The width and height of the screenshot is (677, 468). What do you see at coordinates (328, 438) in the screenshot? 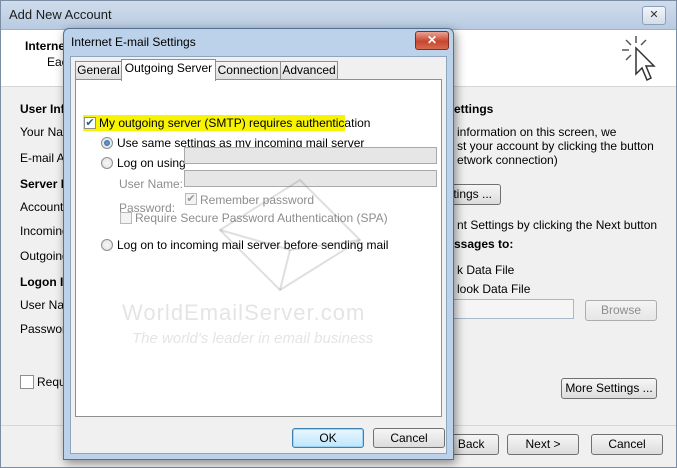
I see `ok-button: OK` at bounding box center [328, 438].